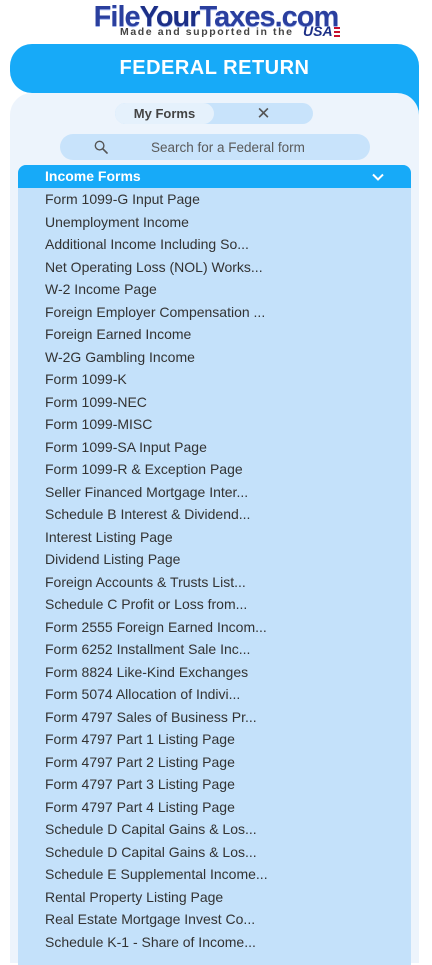 This screenshot has height=965, width=432. What do you see at coordinates (93, 176) in the screenshot?
I see `section-title: Income Forms` at bounding box center [93, 176].